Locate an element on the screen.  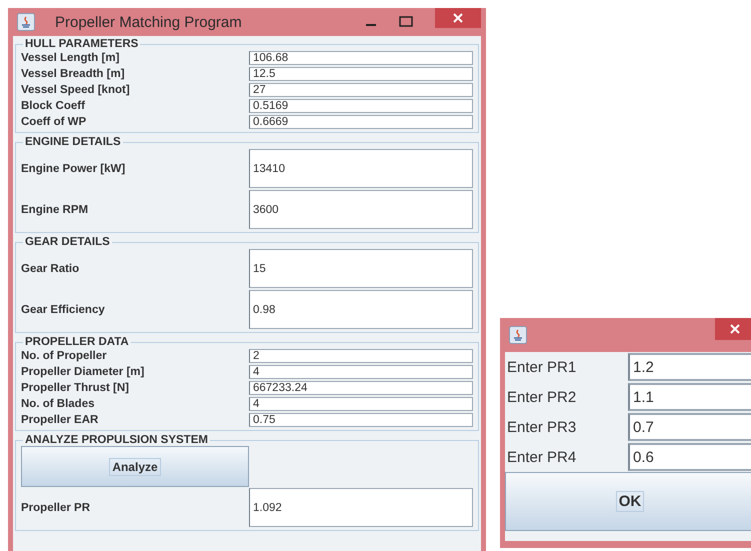
field-label: Vessel Breadth [m] is located at coordinates (73, 74).